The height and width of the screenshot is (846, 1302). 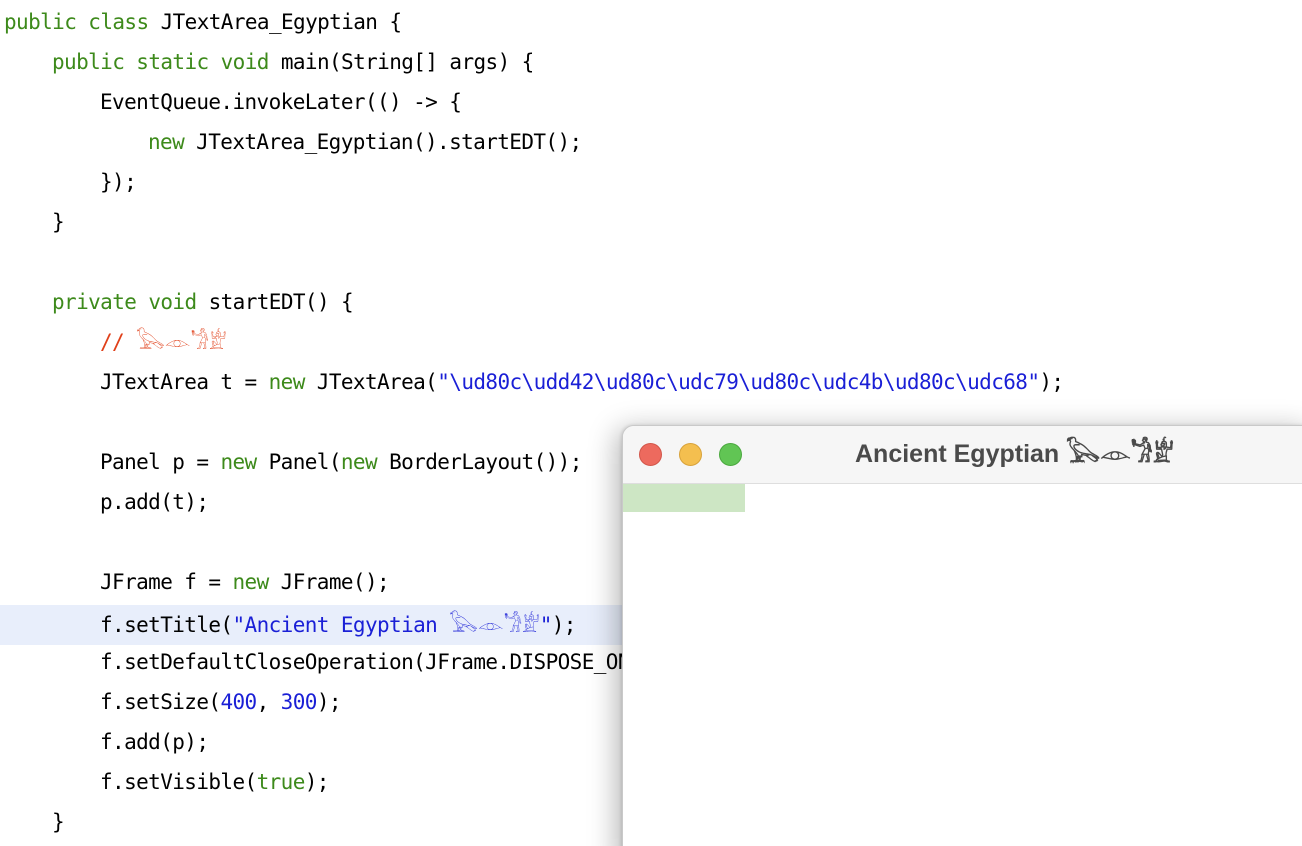 What do you see at coordinates (651, 102) in the screenshot?
I see `code-line: EventQueue.invokeLater(() -> {` at bounding box center [651, 102].